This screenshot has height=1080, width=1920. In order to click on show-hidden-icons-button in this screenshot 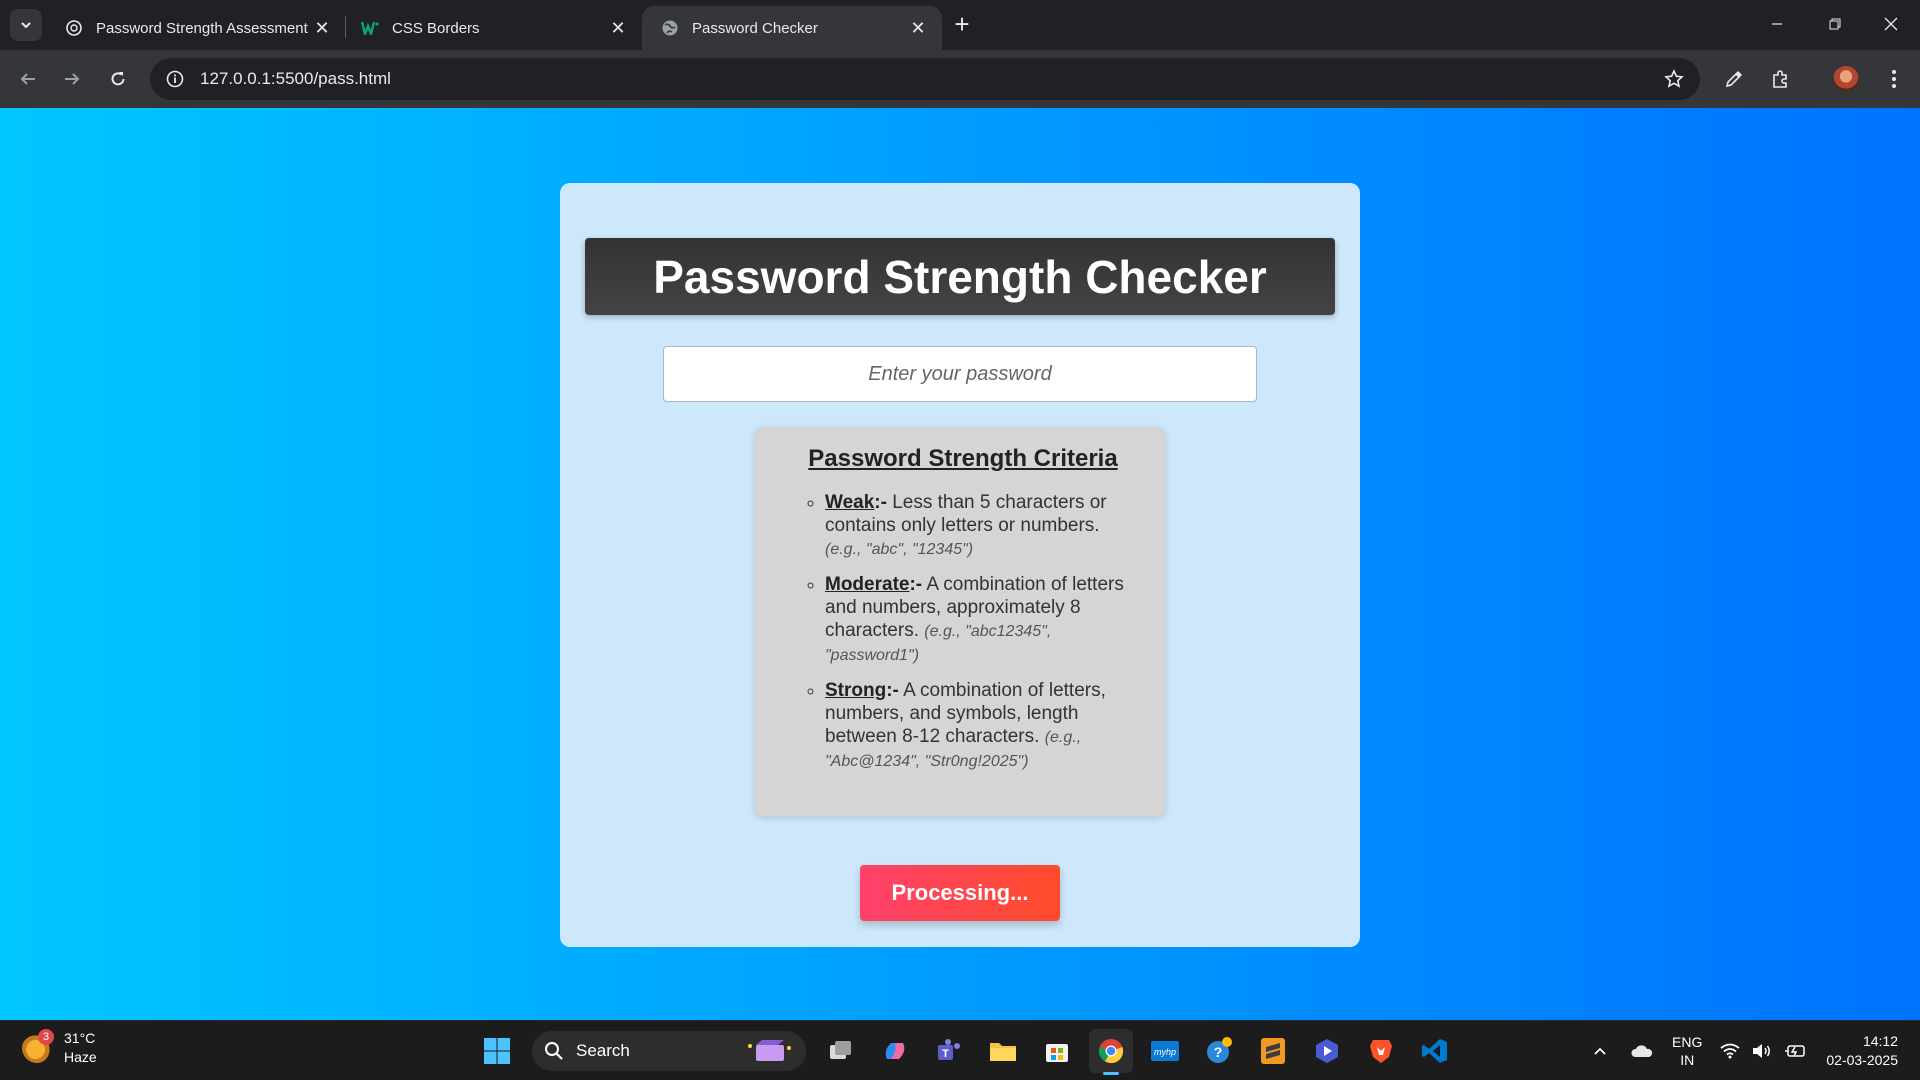, I will do `click(1600, 1051)`.